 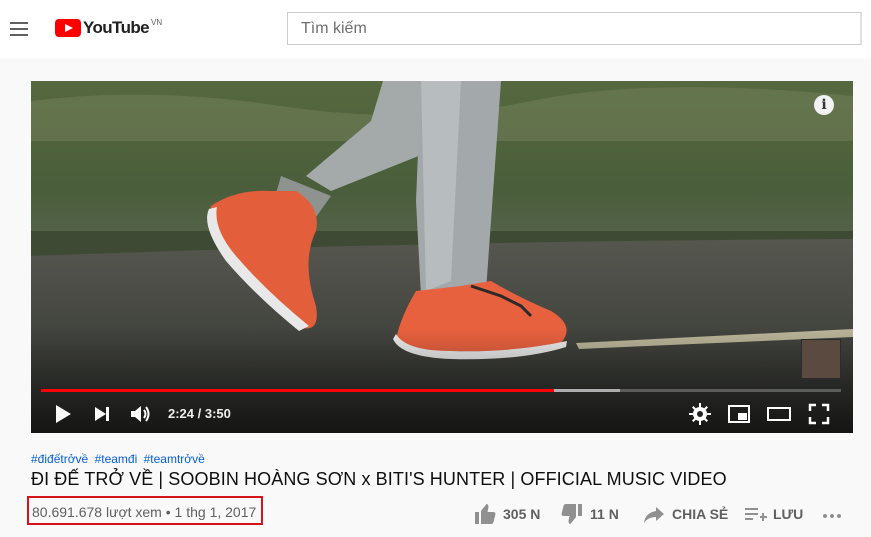 I want to click on hashtag-link: #teamđi, so click(x=116, y=459).